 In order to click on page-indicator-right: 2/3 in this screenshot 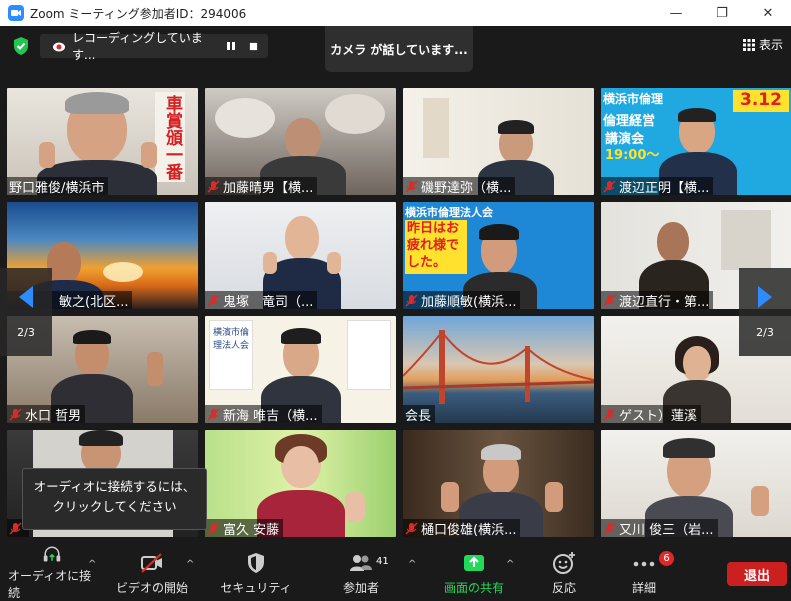, I will do `click(765, 332)`.